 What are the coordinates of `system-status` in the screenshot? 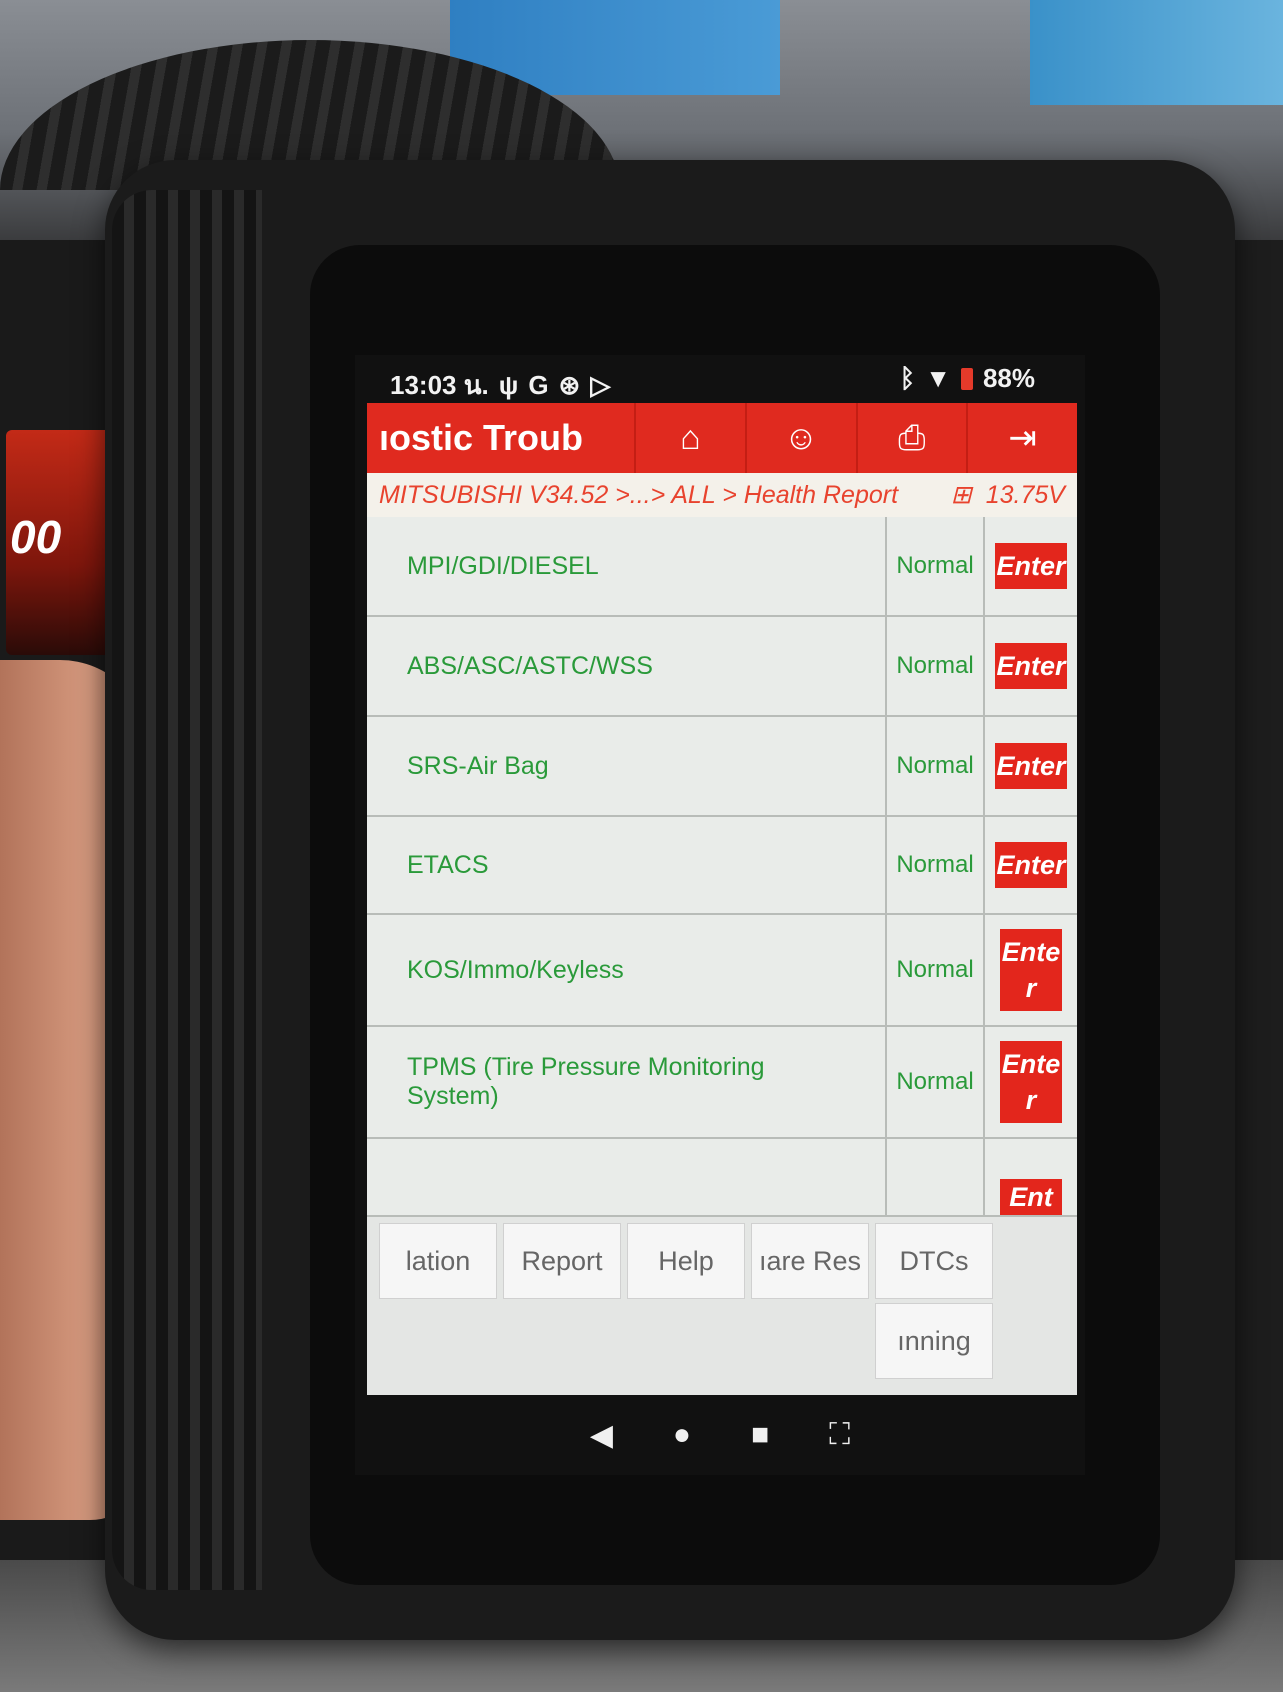 It's located at (936, 1177).